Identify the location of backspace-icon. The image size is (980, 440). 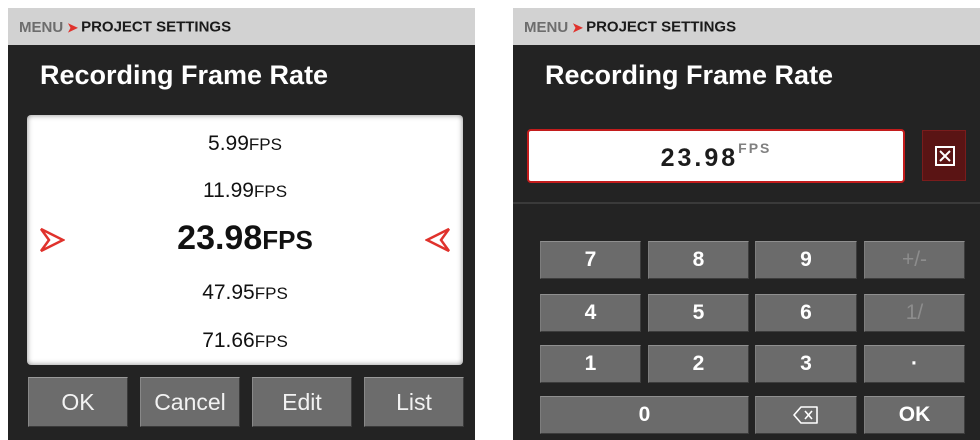
(805, 415).